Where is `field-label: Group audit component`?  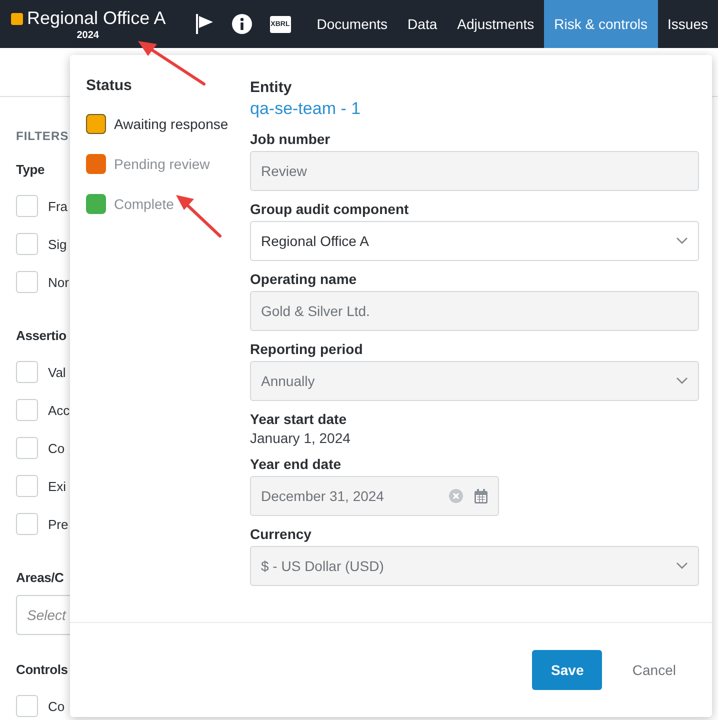 field-label: Group audit component is located at coordinates (330, 209).